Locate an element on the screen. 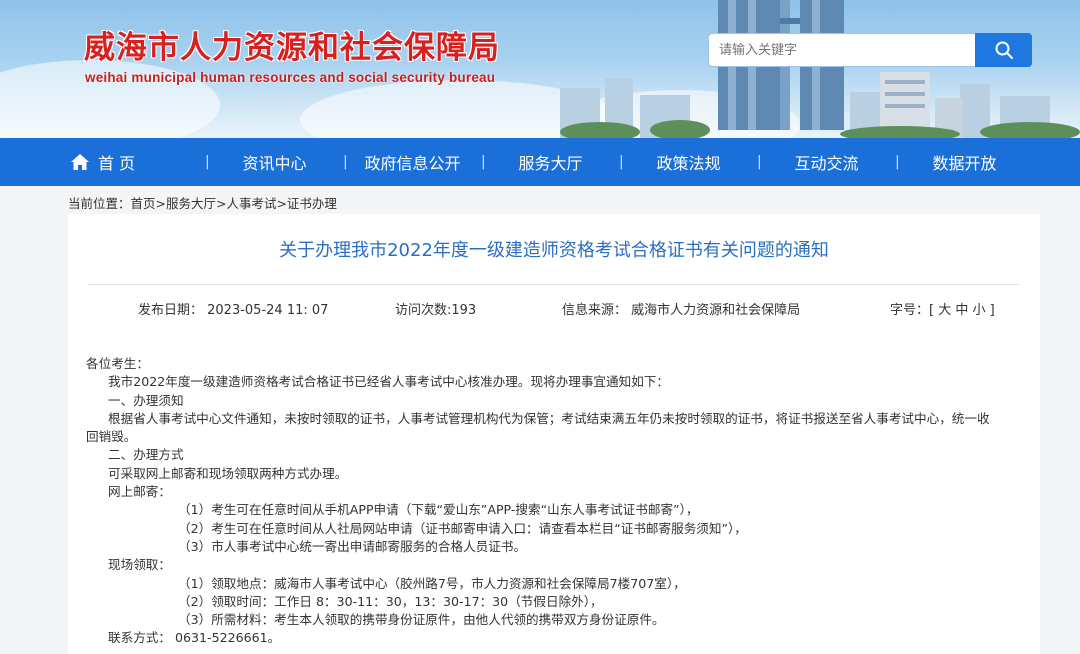 The height and width of the screenshot is (654, 1080). publish-date: 发布日期： 2023-05-24 11: 07 is located at coordinates (233, 310).